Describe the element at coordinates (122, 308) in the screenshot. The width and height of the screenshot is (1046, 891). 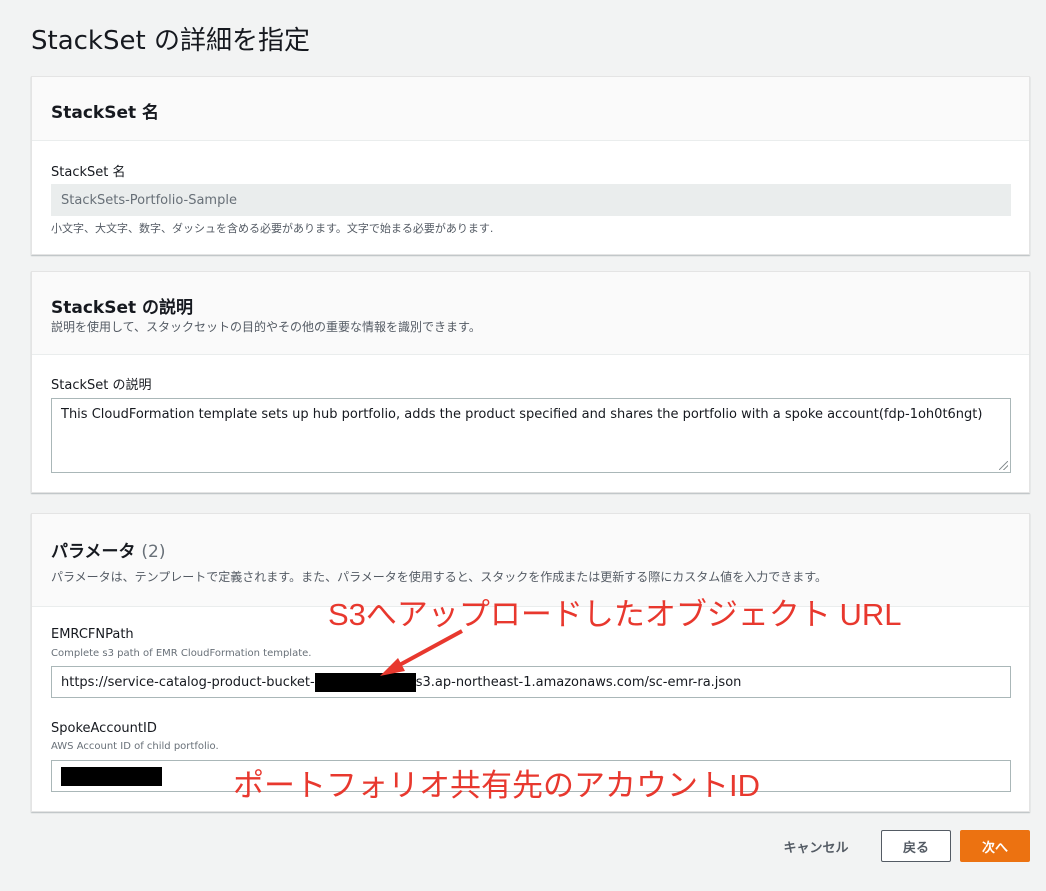
I see `panel-title: StackSet の説明` at that location.